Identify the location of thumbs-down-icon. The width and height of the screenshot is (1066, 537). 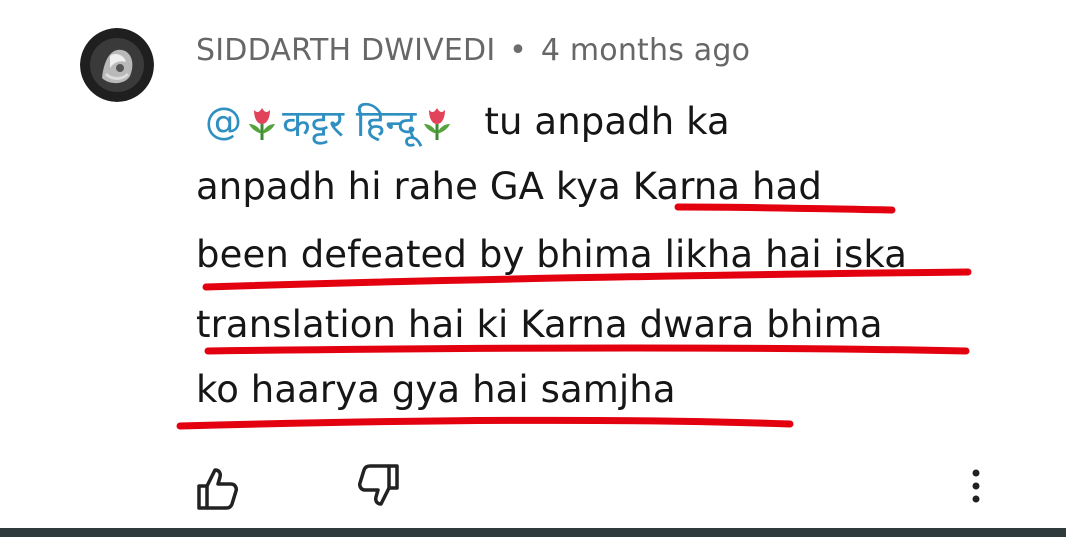
(379, 486).